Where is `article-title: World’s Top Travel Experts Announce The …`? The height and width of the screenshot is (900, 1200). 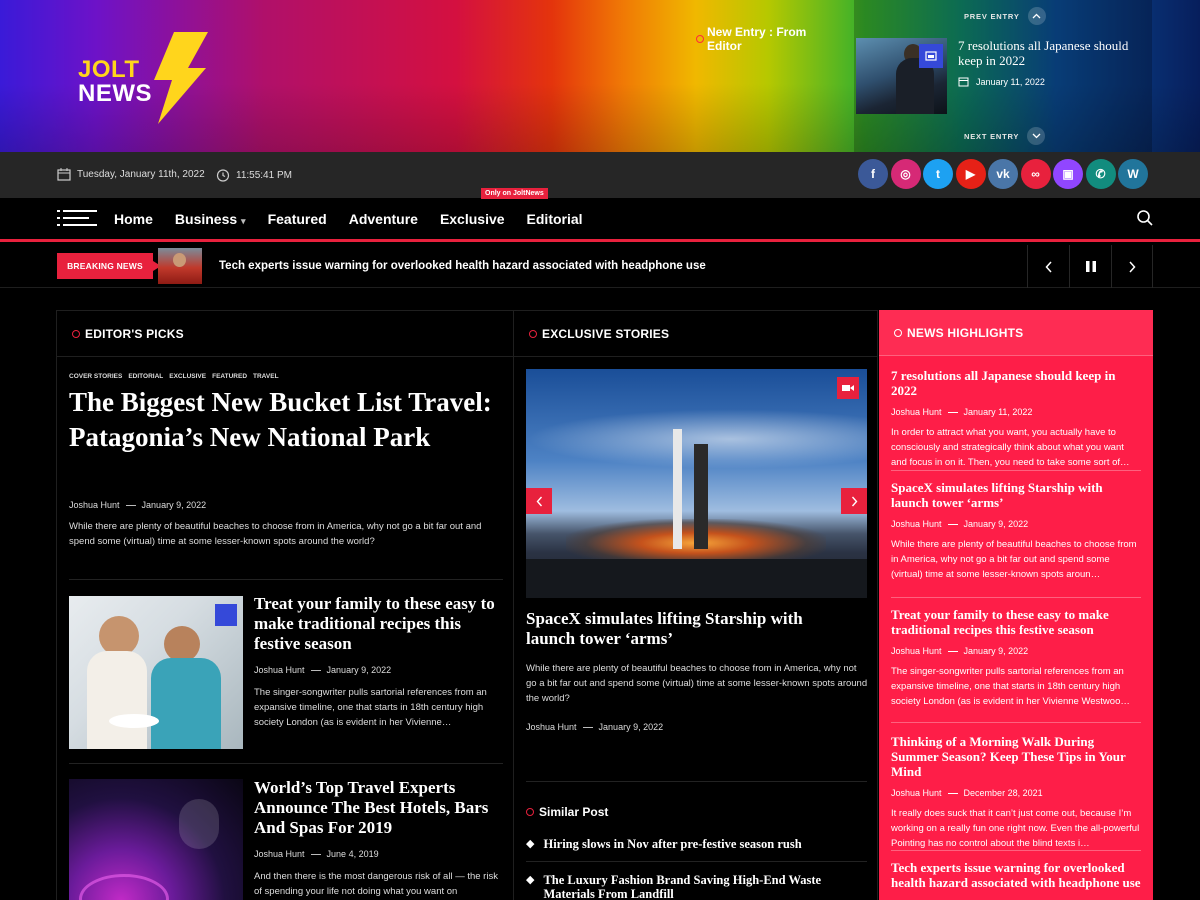 article-title: World’s Top Travel Experts Announce The … is located at coordinates (379, 808).